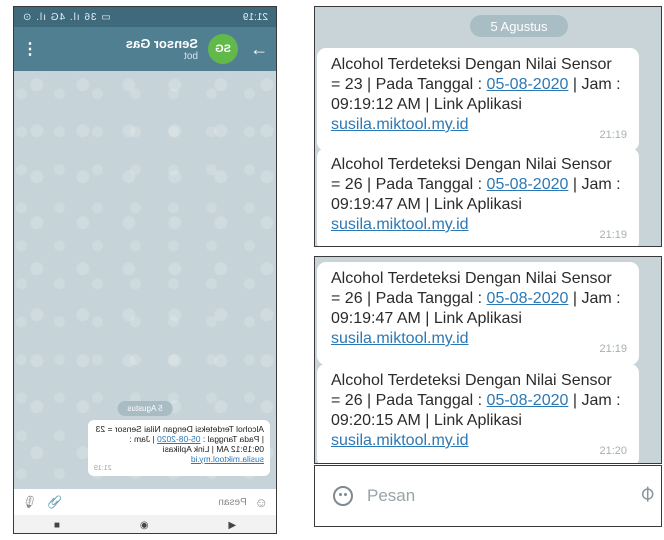 The image size is (664, 540). I want to click on emoji-icon: ☺, so click(261, 502).